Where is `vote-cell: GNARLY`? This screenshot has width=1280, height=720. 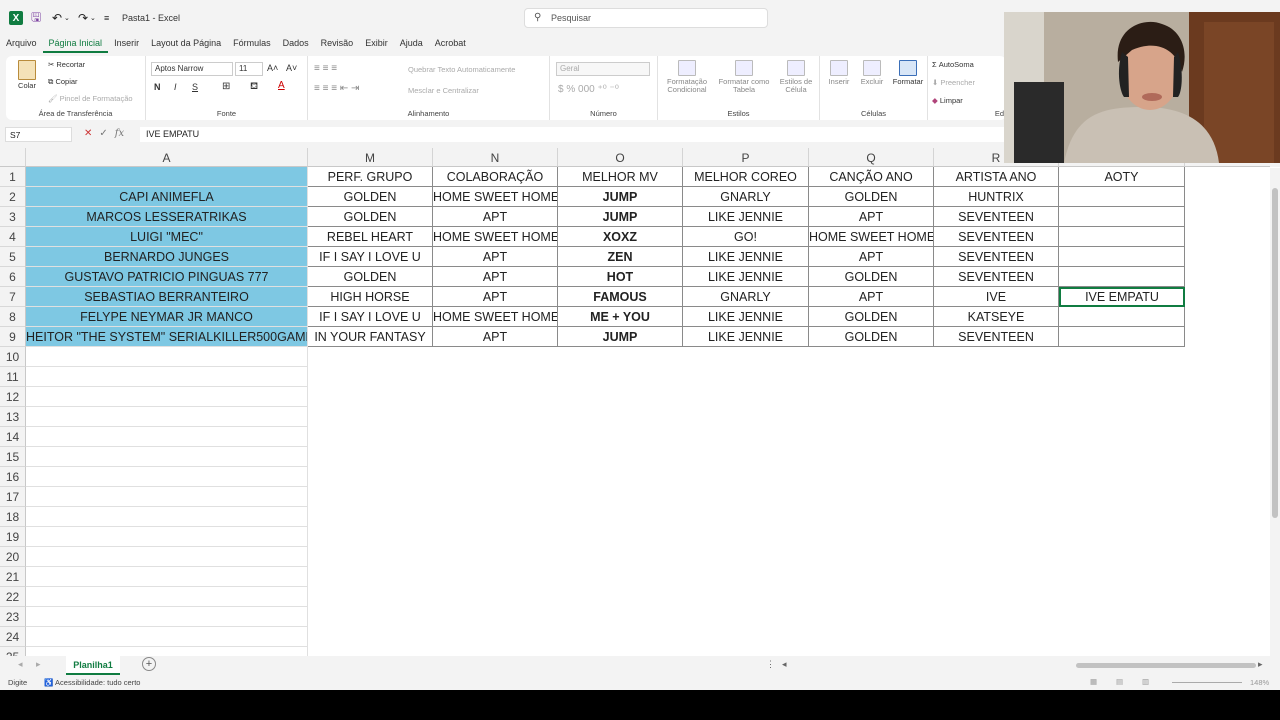 vote-cell: GNARLY is located at coordinates (746, 197).